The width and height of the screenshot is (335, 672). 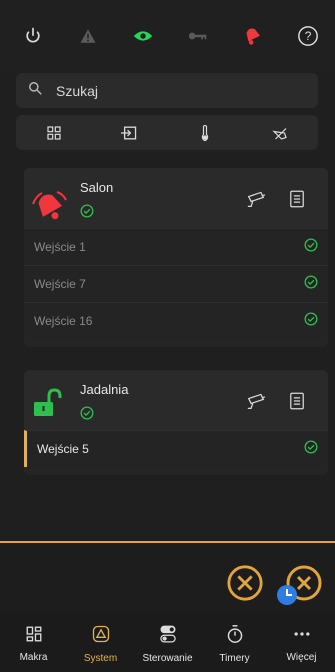 I want to click on toggle-icon, so click(x=168, y=636).